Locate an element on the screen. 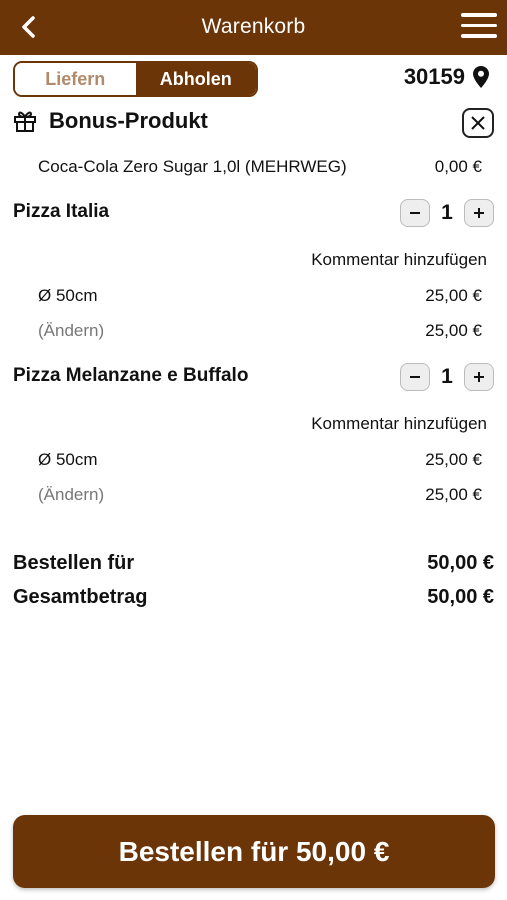 The height and width of the screenshot is (900, 507). gift-icon is located at coordinates (25, 121).